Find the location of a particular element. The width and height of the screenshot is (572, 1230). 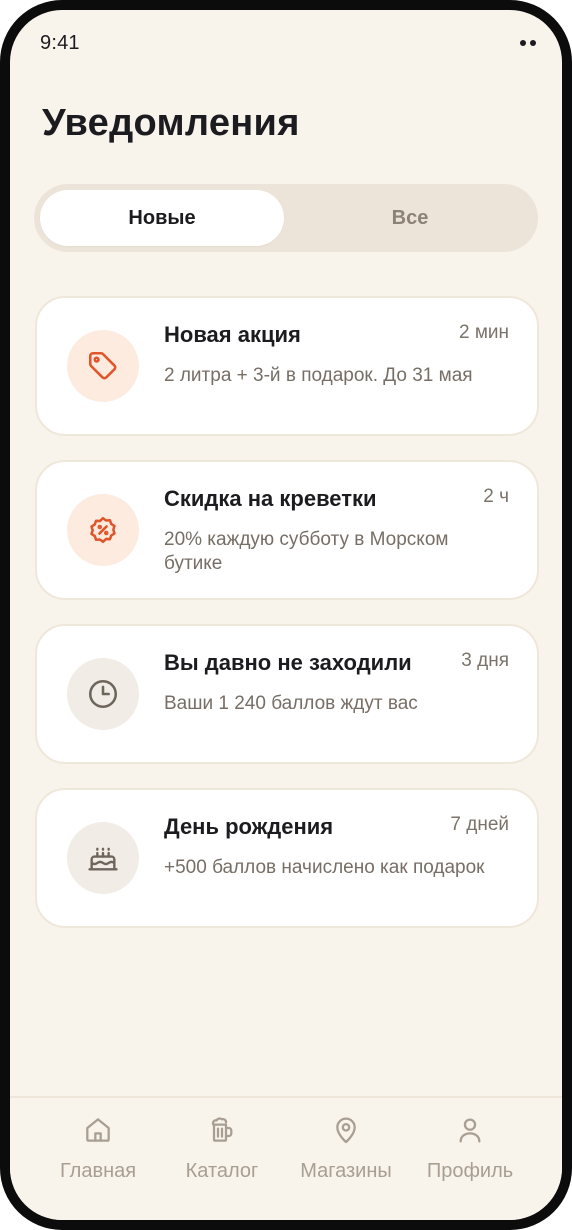

notification-title: День рождения is located at coordinates (249, 826).